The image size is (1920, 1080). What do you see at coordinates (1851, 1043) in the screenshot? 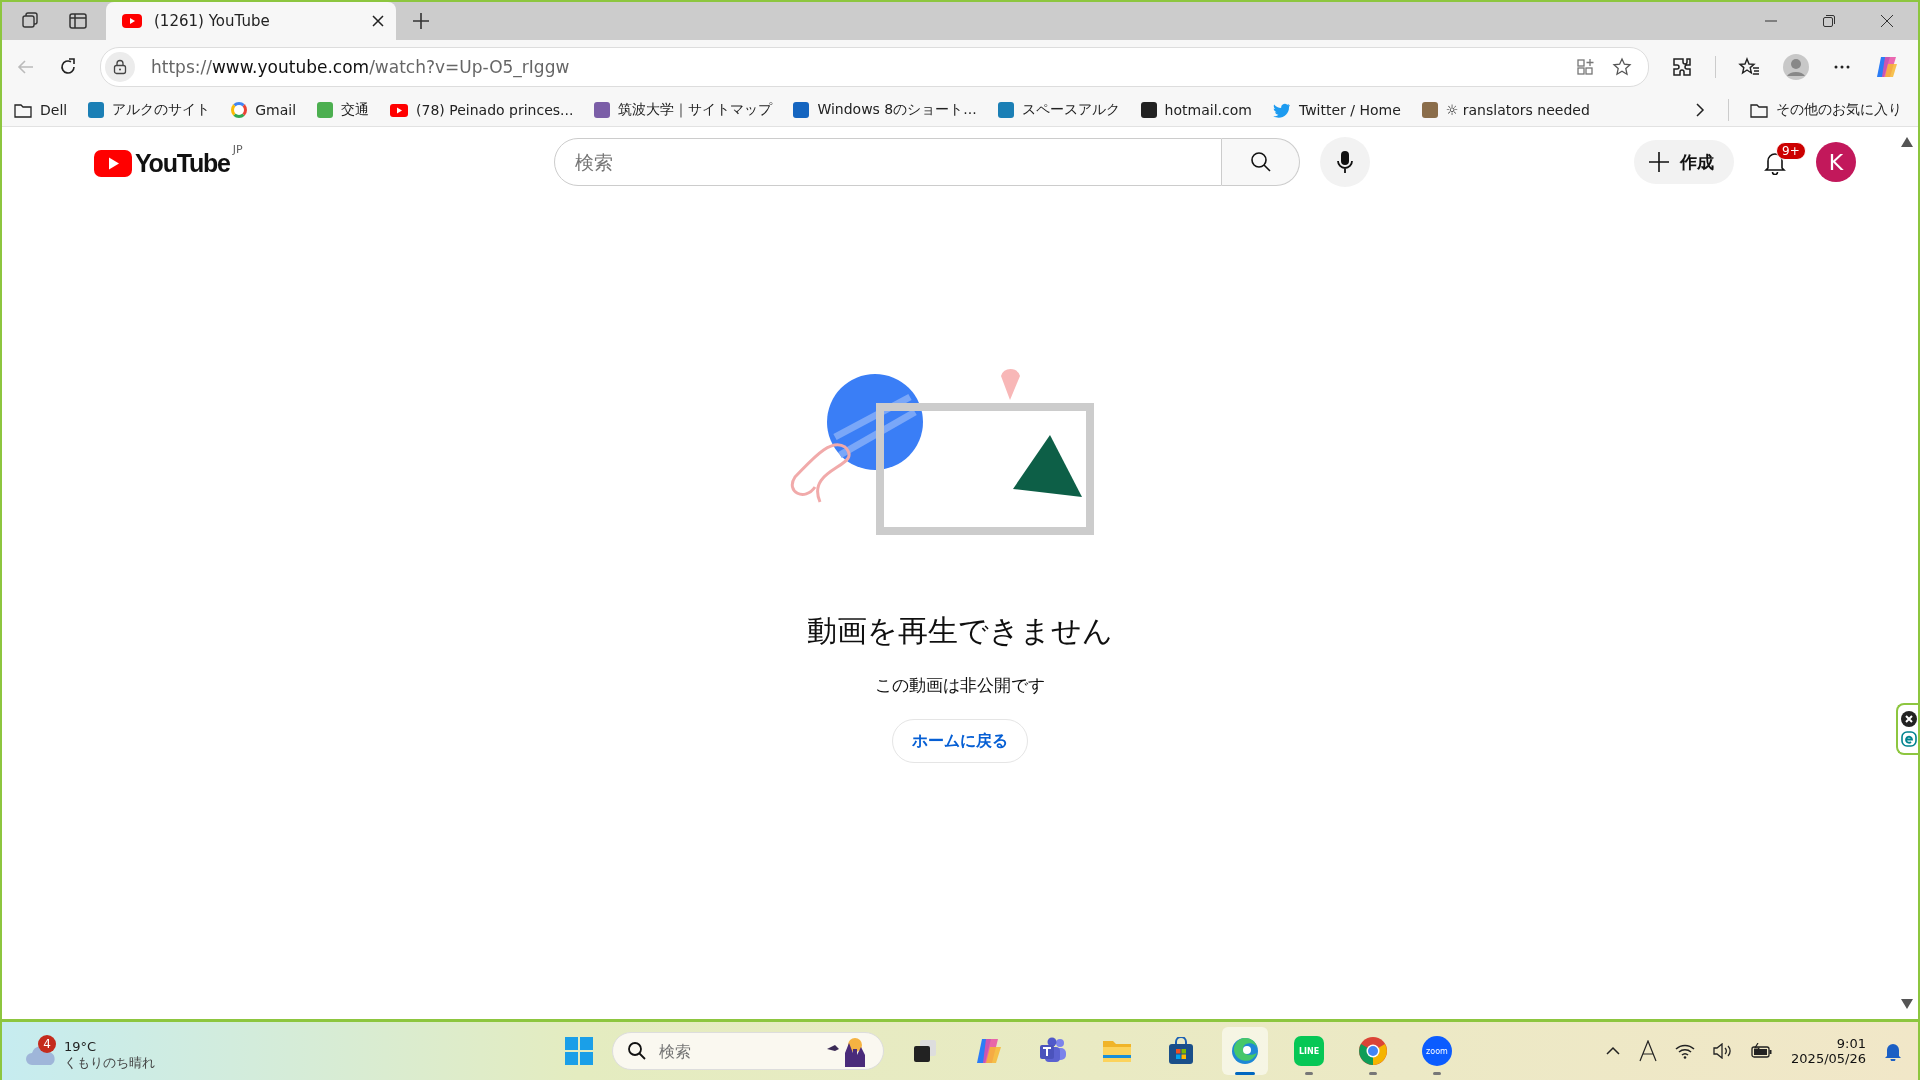
I see `time-text: 9:01` at bounding box center [1851, 1043].